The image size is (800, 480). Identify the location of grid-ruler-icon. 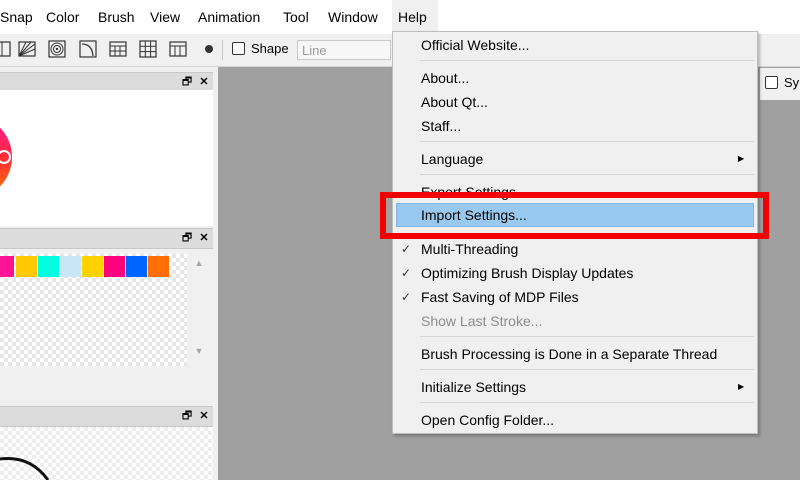
(118, 49).